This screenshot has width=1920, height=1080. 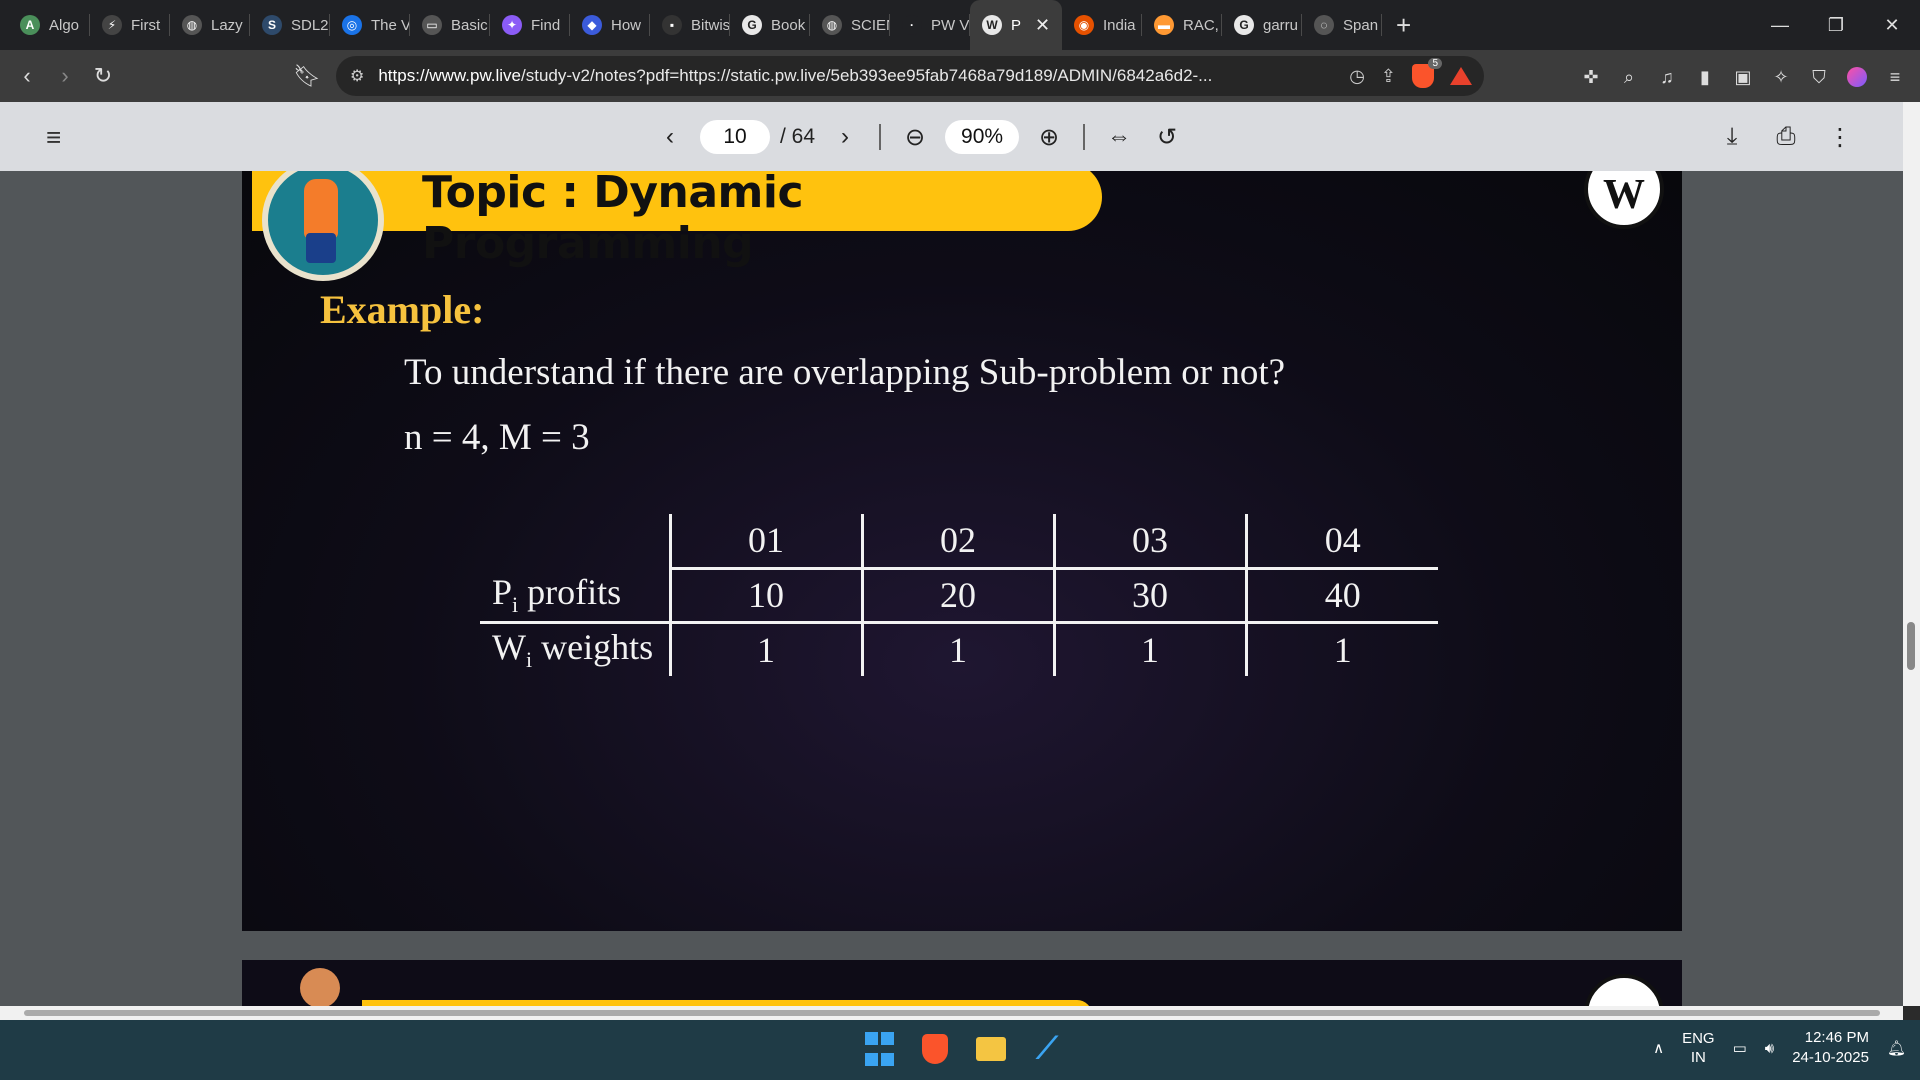 I want to click on extensions-icon: ✜, so click(x=1591, y=77).